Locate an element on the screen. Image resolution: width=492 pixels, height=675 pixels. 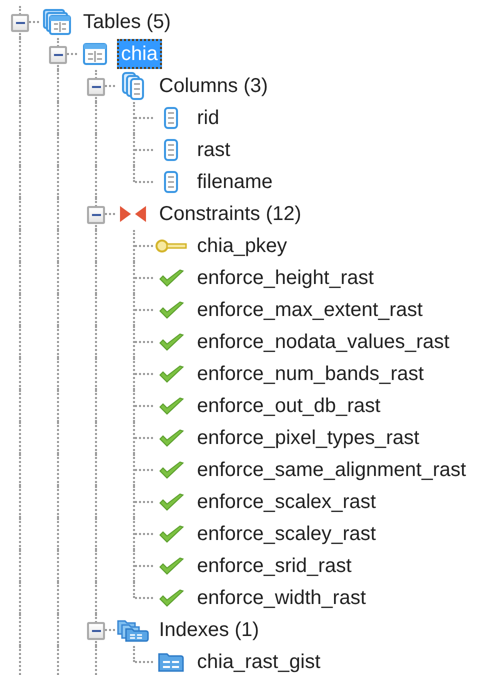
tree-item: enforce_same_alignment_rast is located at coordinates (331, 470).